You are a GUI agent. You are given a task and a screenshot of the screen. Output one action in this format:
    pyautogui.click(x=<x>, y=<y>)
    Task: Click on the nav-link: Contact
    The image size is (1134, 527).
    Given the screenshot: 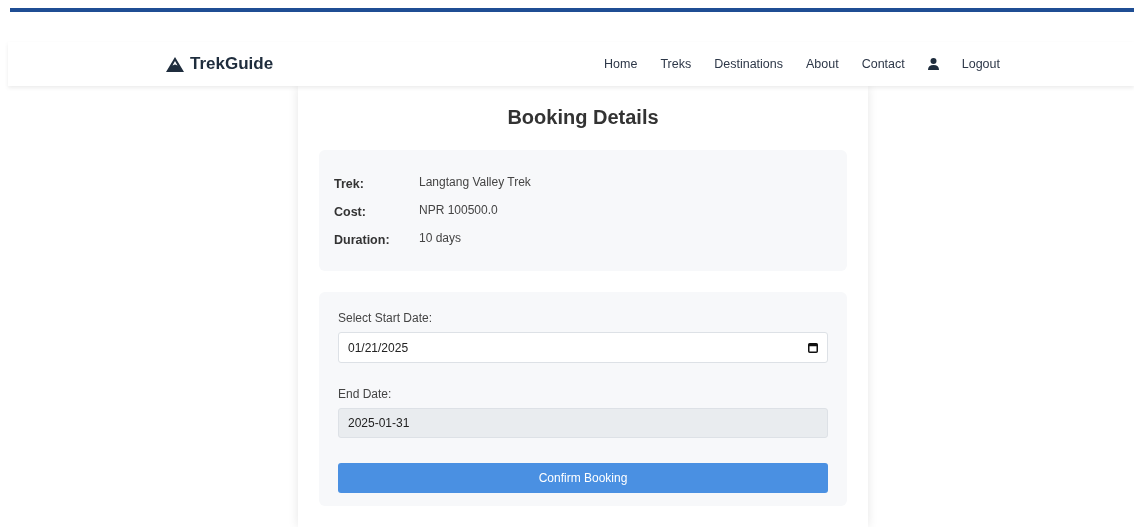 What is the action you would take?
    pyautogui.click(x=883, y=64)
    